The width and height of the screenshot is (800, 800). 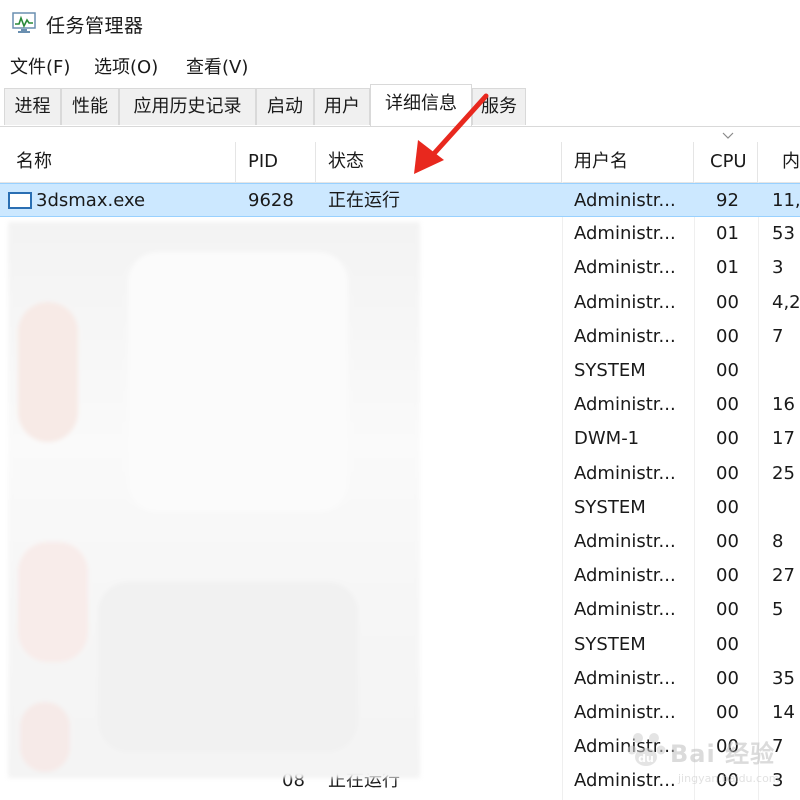 I want to click on menu-file: 文件(F), so click(x=40, y=66).